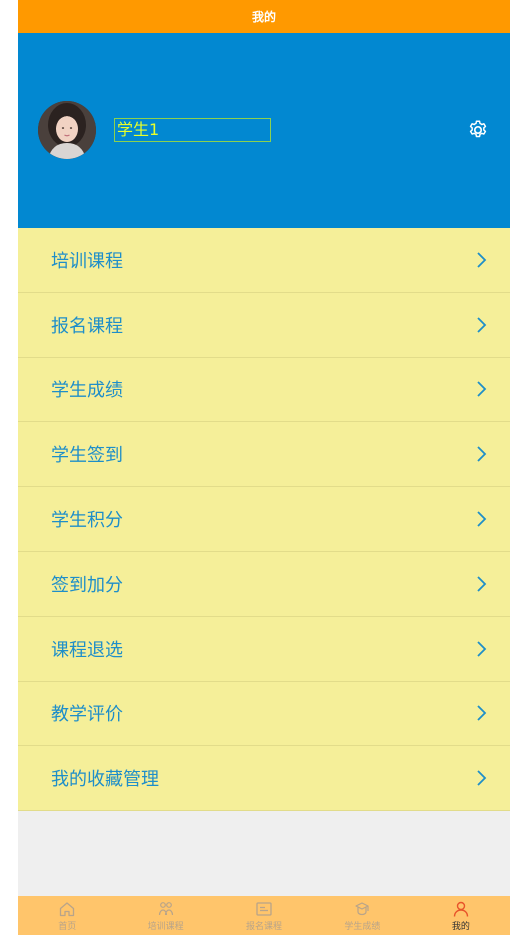 Image resolution: width=524 pixels, height=935 pixels. I want to click on top-nav-bar: 我的, so click(264, 16).